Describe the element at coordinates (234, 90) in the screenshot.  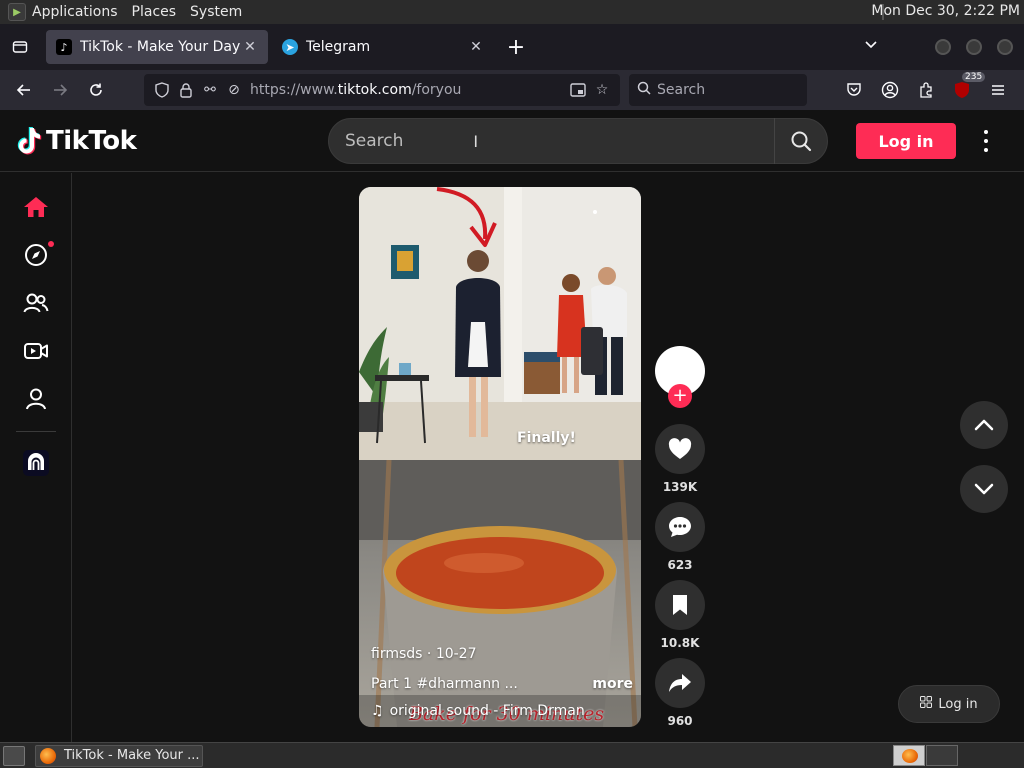
I see `autoplay-blocked-icon: ⊘` at that location.